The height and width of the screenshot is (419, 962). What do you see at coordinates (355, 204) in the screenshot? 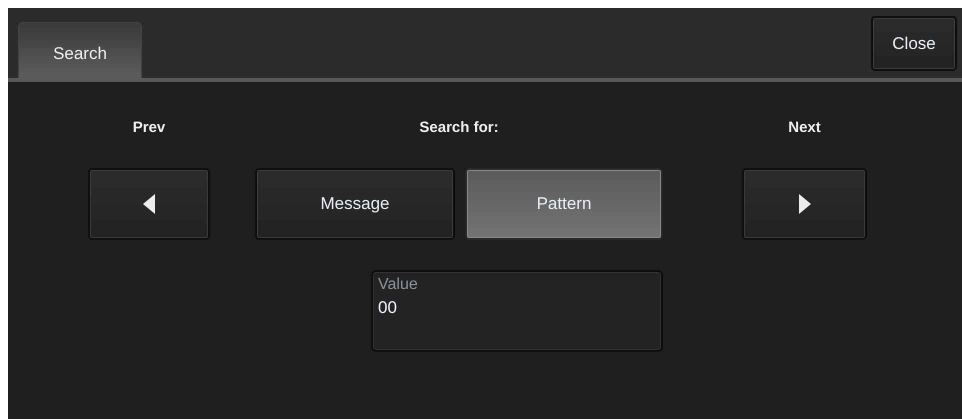
I see `search-option: Message` at bounding box center [355, 204].